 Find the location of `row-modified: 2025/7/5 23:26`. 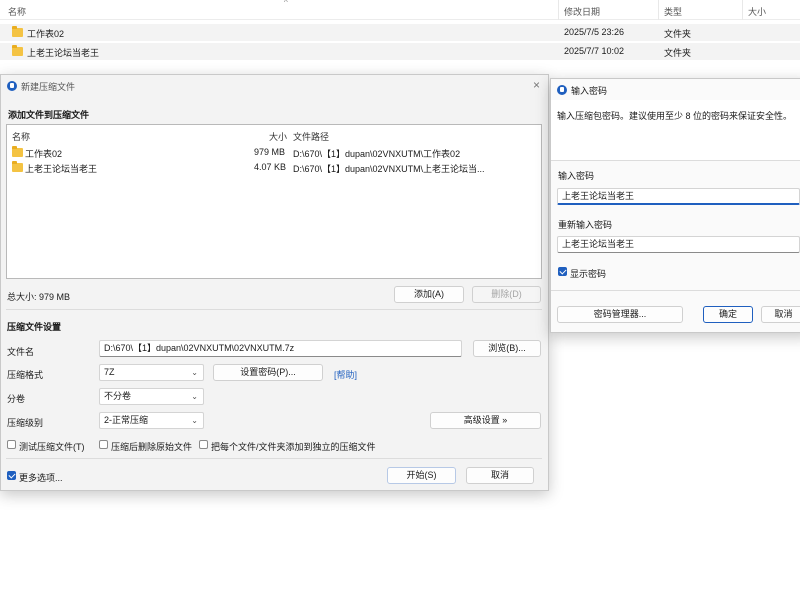

row-modified: 2025/7/5 23:26 is located at coordinates (594, 32).